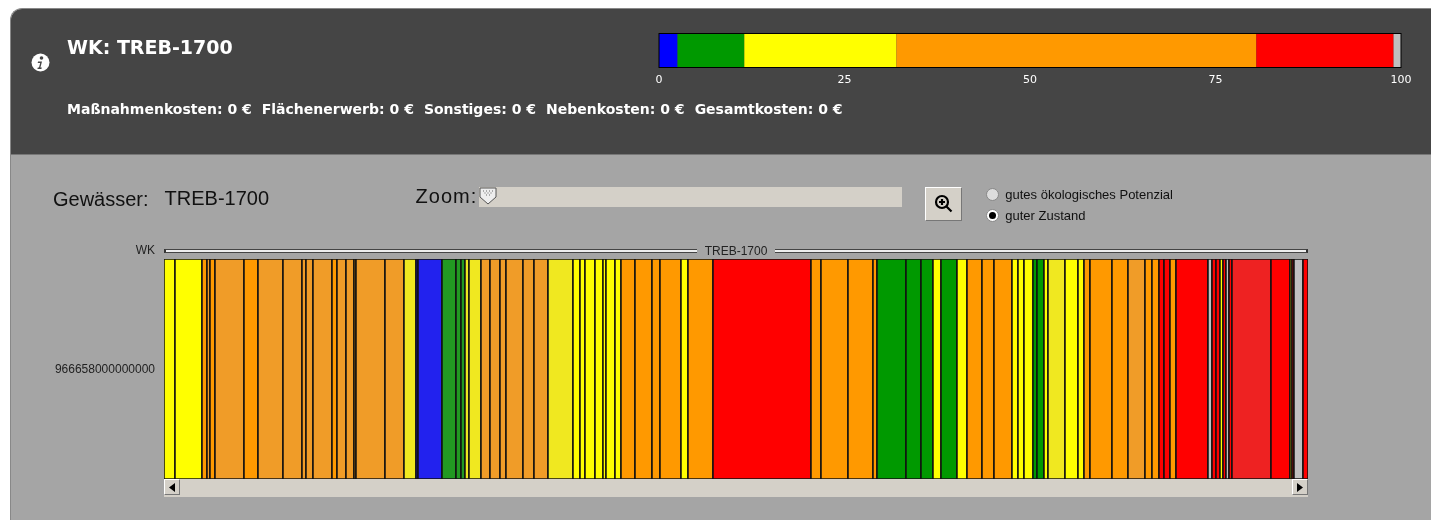 The image size is (1431, 520). What do you see at coordinates (150, 47) in the screenshot?
I see `water-body-title: WK: TREB-1700` at bounding box center [150, 47].